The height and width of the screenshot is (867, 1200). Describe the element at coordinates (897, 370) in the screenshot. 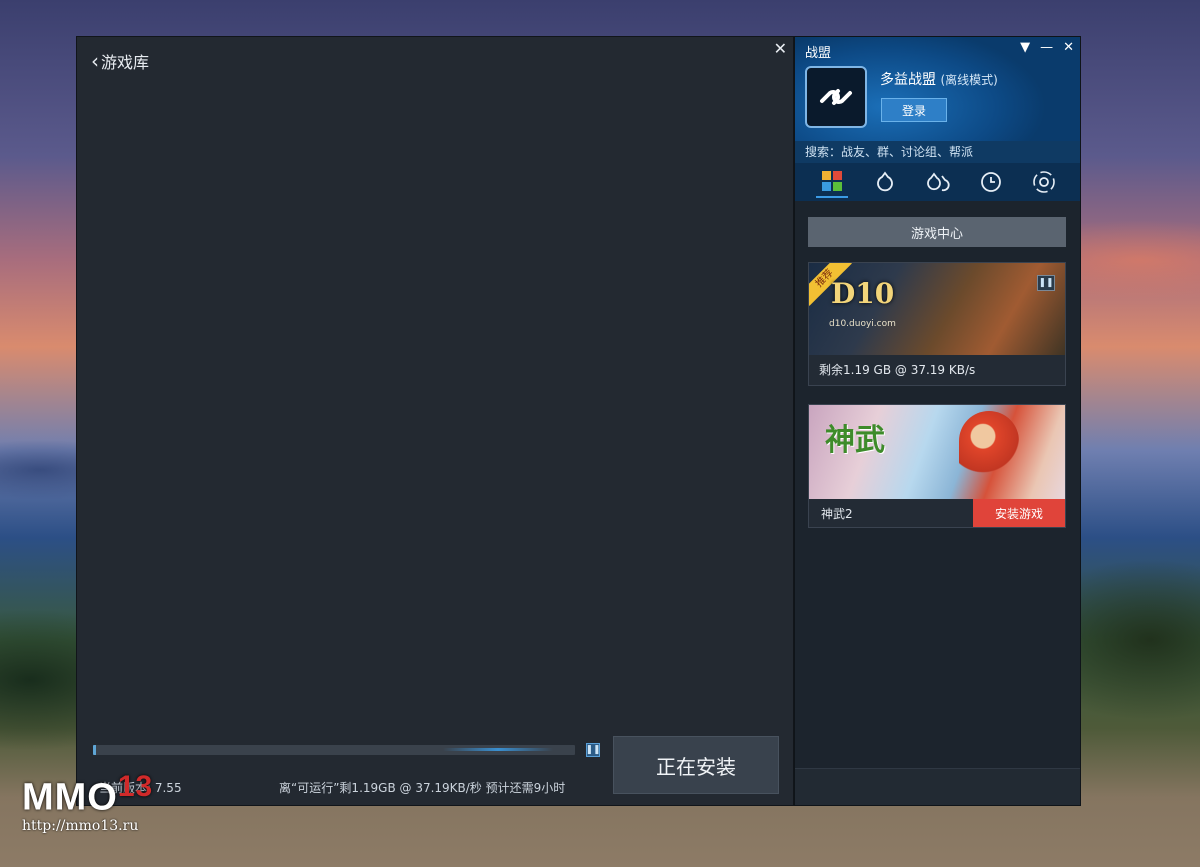

I see `download-remaining-text: 剩余1.19 GB @ 37.19 KB/s` at that location.